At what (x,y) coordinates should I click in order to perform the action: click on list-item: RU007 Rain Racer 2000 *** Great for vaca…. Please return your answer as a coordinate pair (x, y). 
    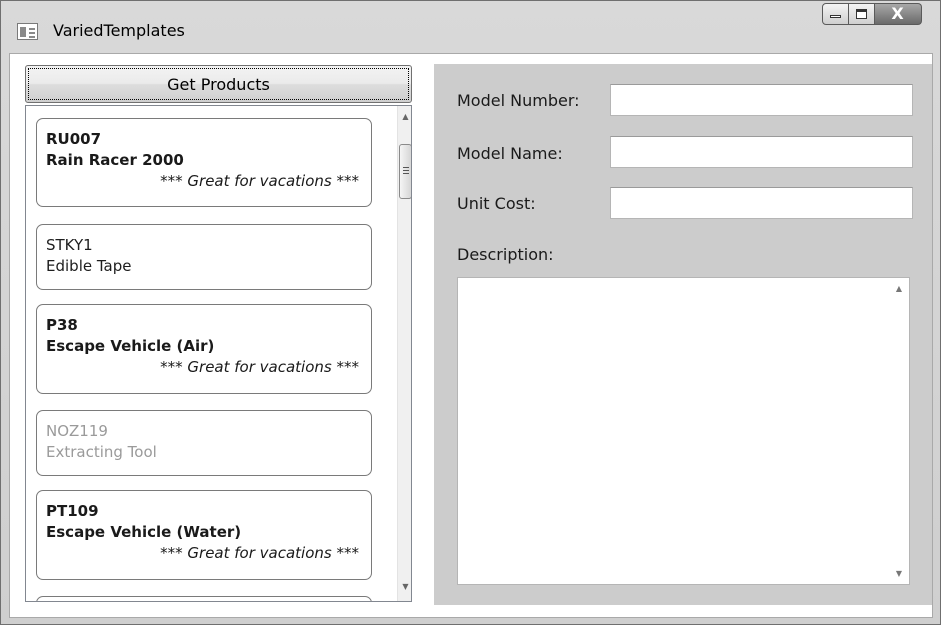
    Looking at the image, I should click on (204, 162).